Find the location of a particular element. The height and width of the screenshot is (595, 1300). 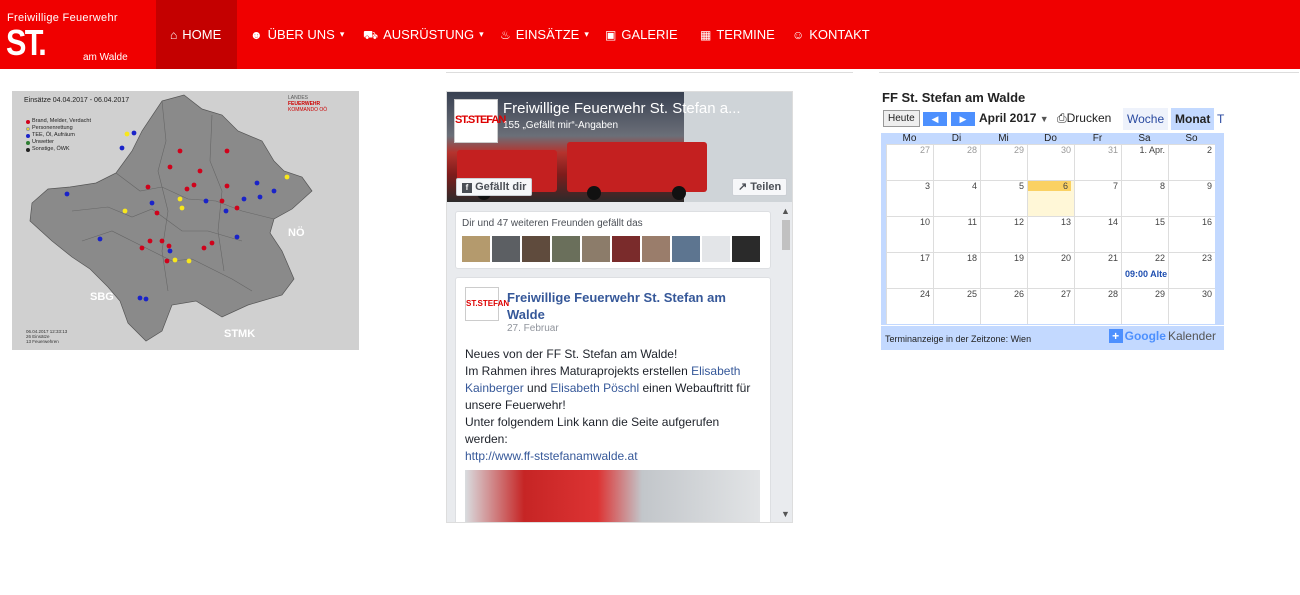

fb-mention-link: Elisabeth Pöschl is located at coordinates (594, 388).